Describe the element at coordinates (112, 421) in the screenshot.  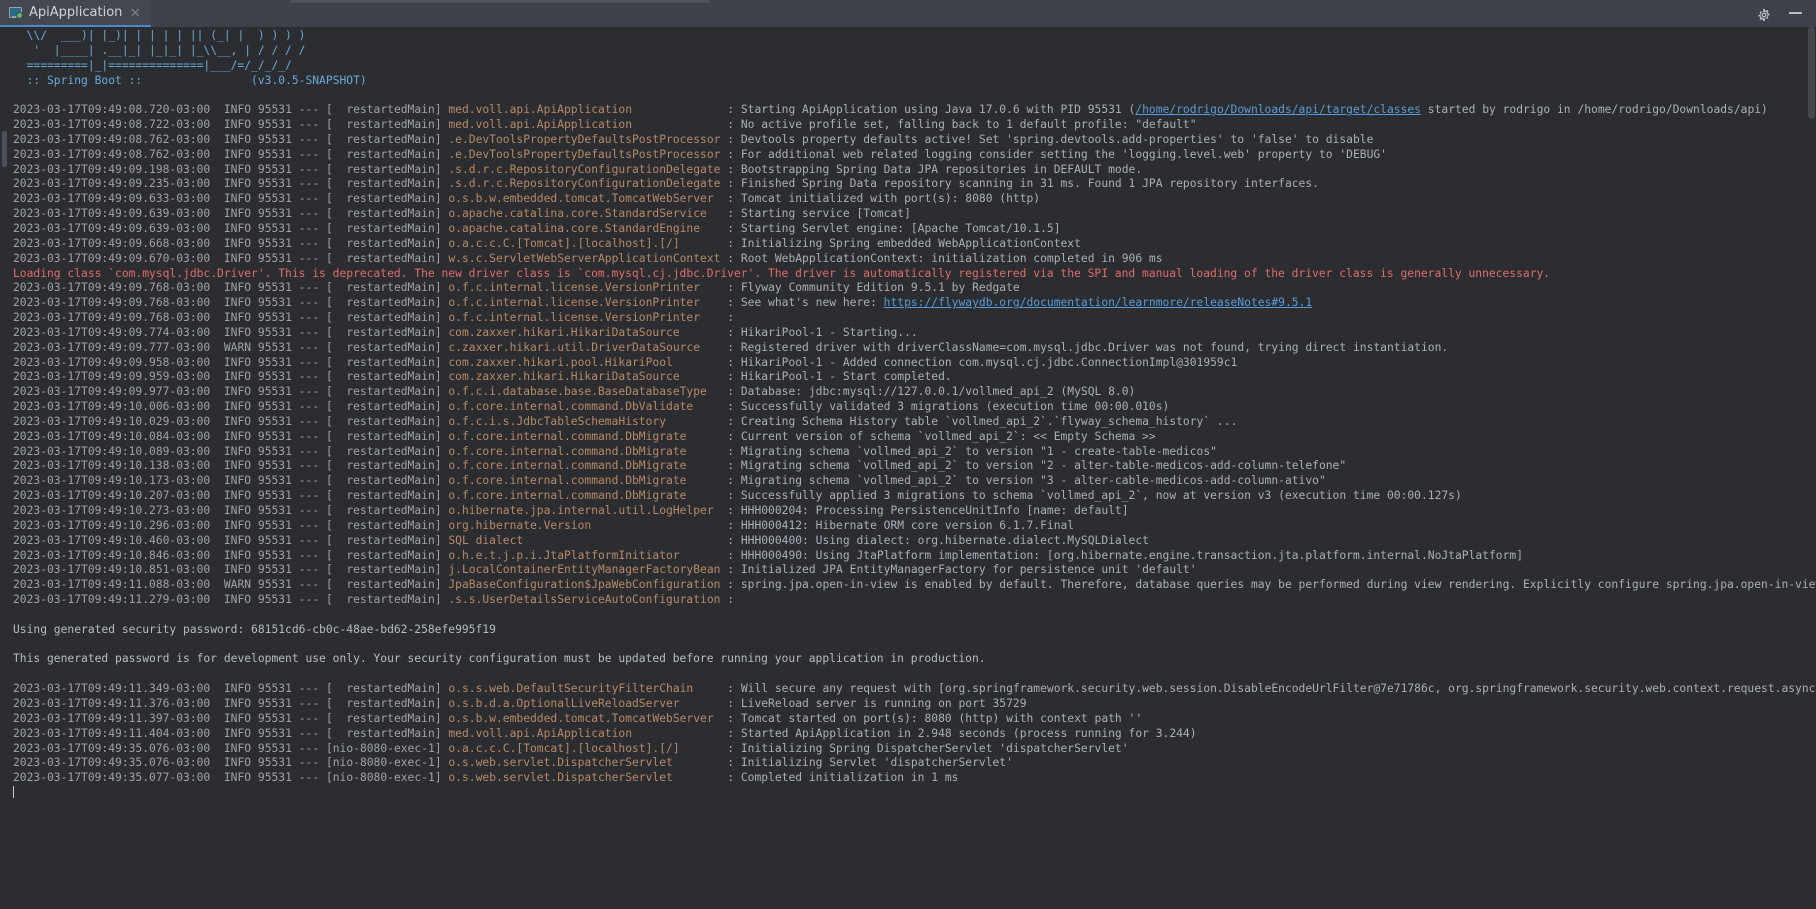
I see `log-timestamp: 2023-03-17T09:49:10.029-03:00` at that location.